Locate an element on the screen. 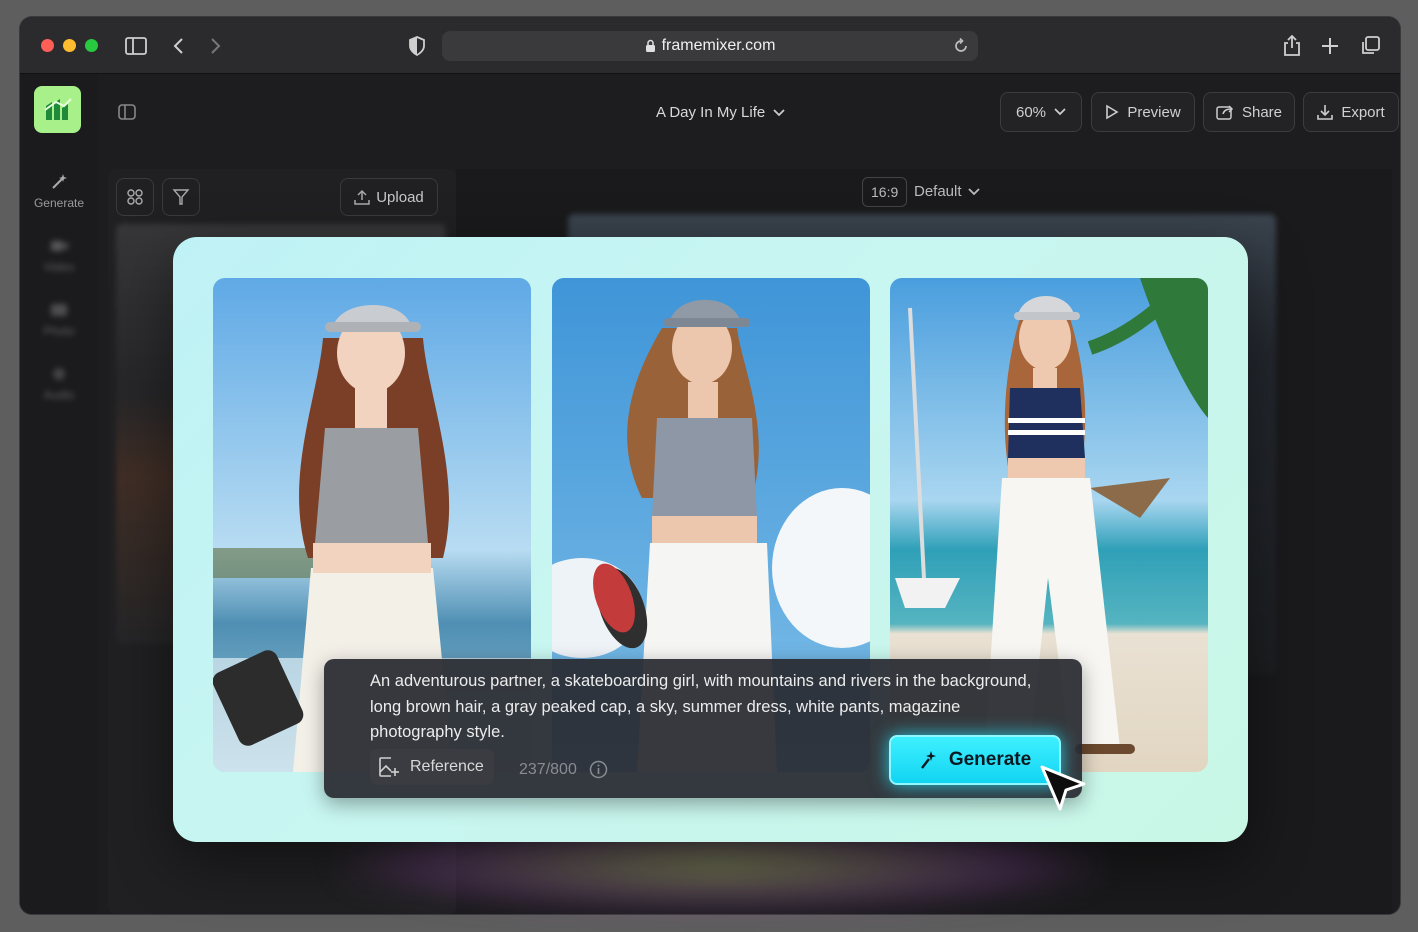 Image resolution: width=1418 pixels, height=932 pixels. sidebar-item-label: Audio is located at coordinates (59, 395).